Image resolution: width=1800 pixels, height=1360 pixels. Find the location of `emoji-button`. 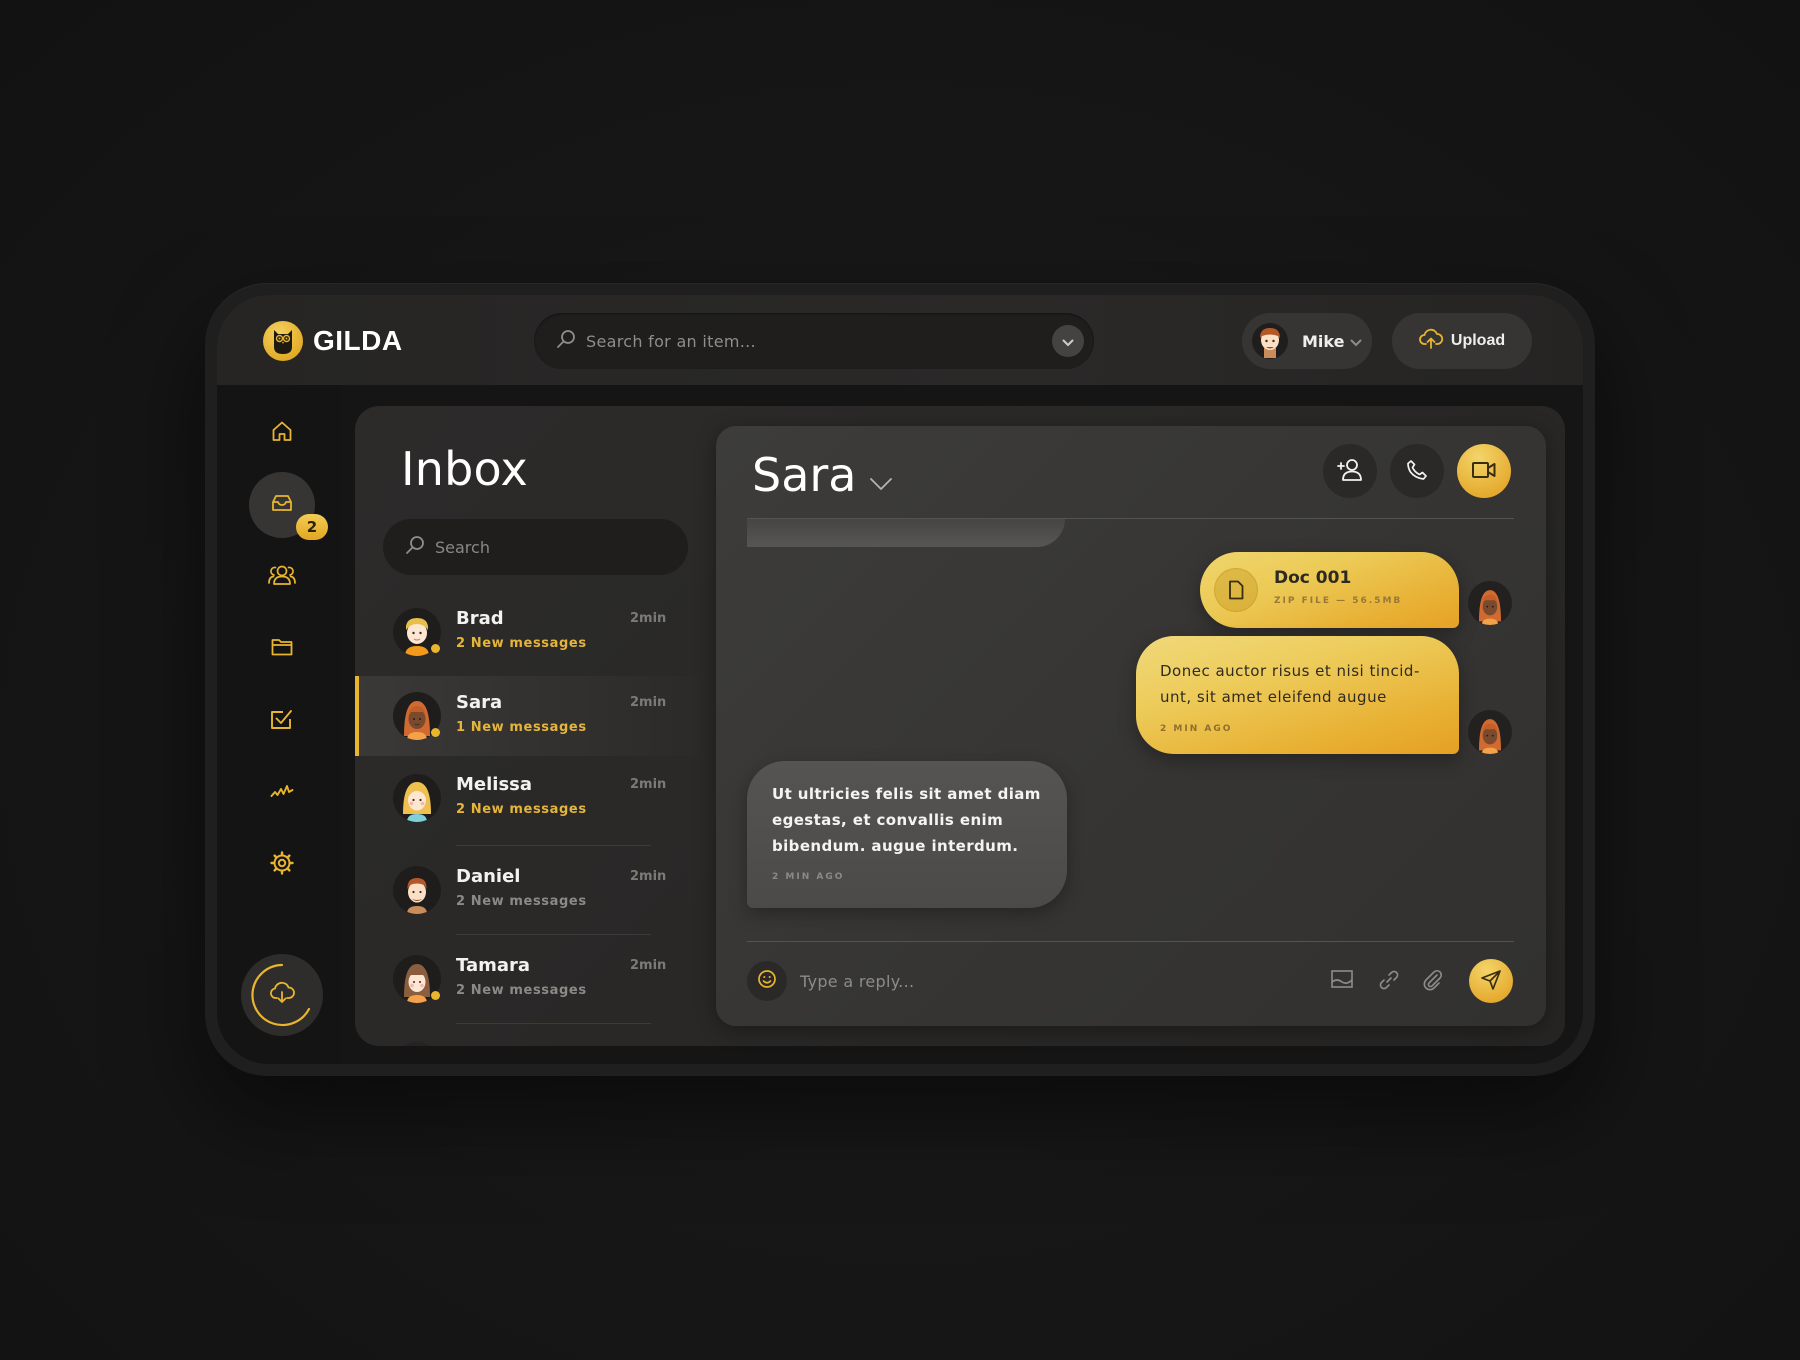

emoji-button is located at coordinates (767, 981).